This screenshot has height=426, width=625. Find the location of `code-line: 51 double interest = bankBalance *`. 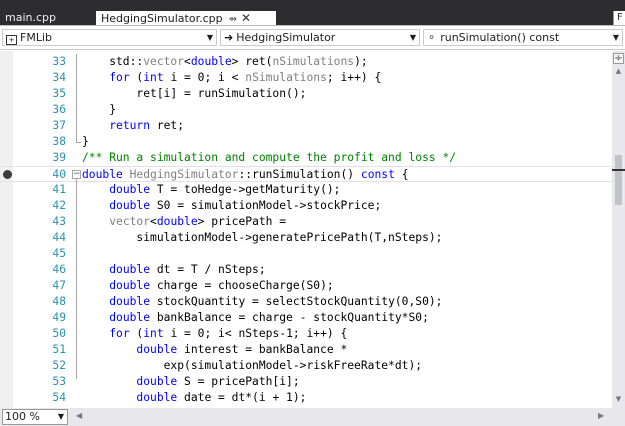

code-line: 51 double interest = bankBalance * is located at coordinates (306, 350).